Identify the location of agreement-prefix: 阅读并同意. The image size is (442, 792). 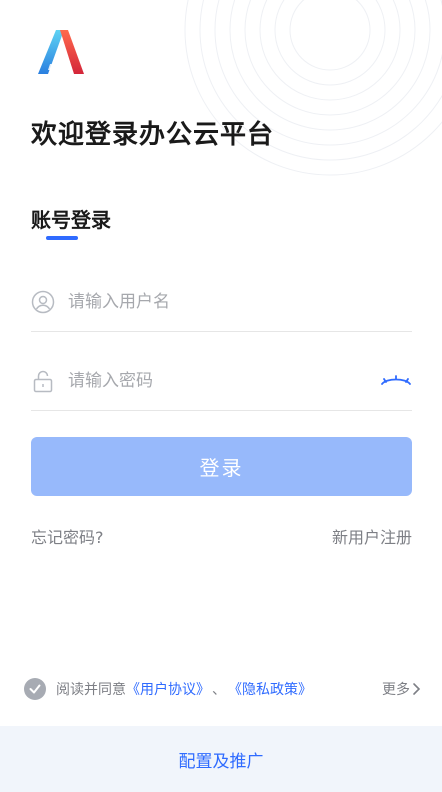
(91, 690).